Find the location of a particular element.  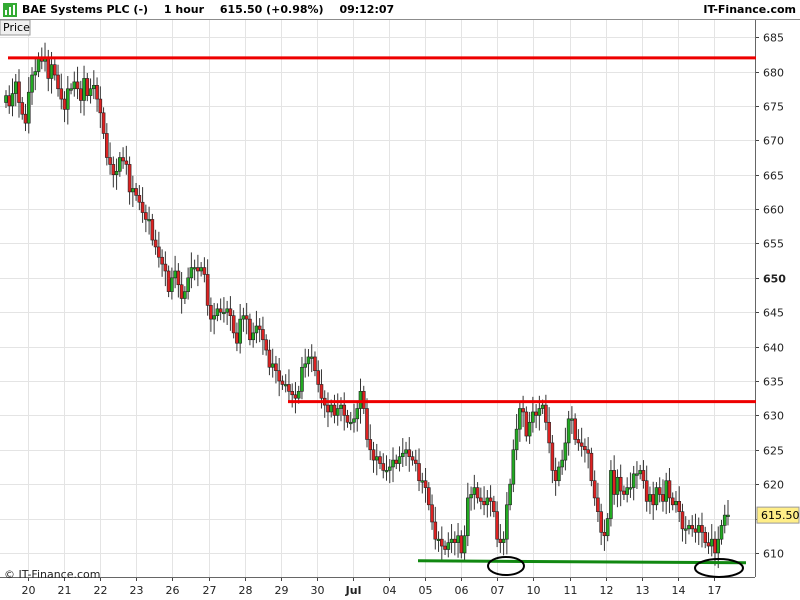

support-line is located at coordinates (582, 562).